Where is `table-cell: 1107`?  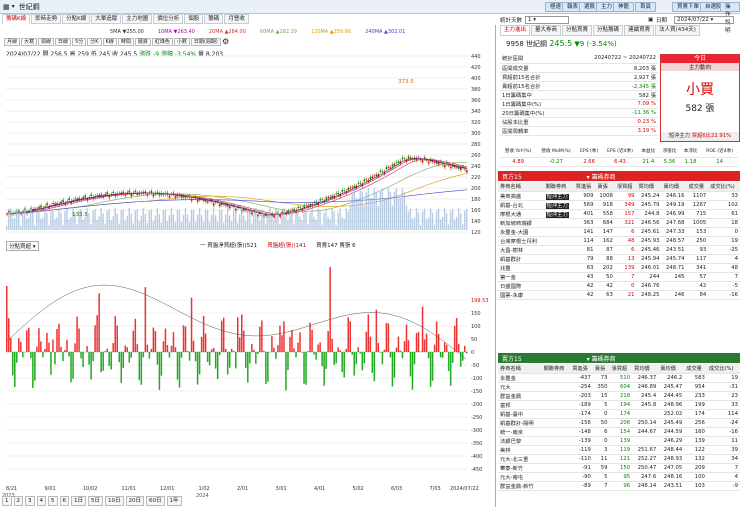
table-cell: 1107 is located at coordinates (697, 196).